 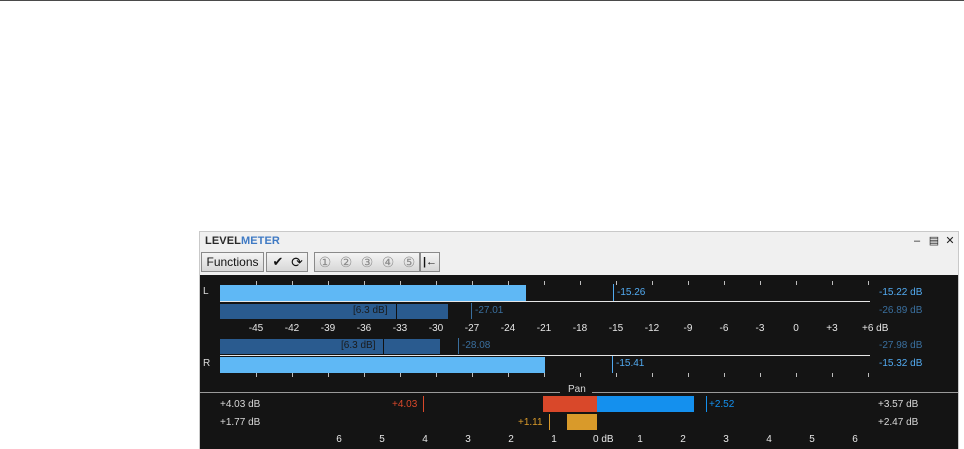 What do you see at coordinates (400, 328) in the screenshot?
I see `level-scale-label: -33` at bounding box center [400, 328].